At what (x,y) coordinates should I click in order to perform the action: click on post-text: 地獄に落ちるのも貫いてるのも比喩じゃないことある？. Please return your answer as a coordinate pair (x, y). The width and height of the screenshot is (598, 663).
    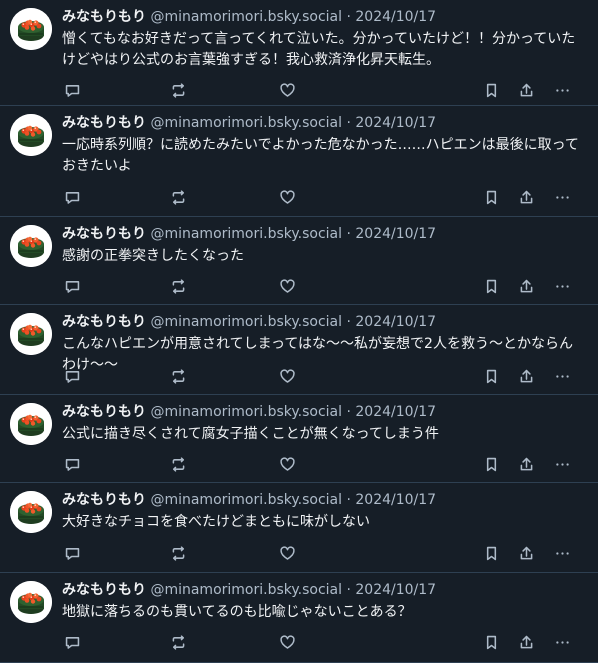
    Looking at the image, I should click on (237, 612).